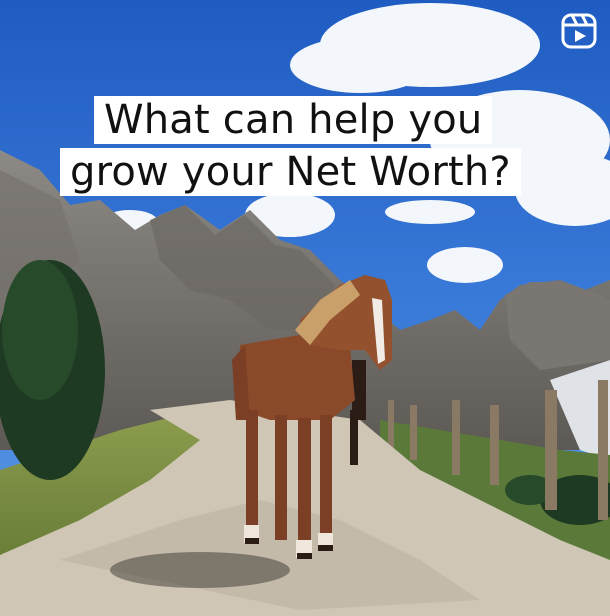 The image size is (610, 616). Describe the element at coordinates (293, 120) in the screenshot. I see `caption-line-1: What can help you` at that location.